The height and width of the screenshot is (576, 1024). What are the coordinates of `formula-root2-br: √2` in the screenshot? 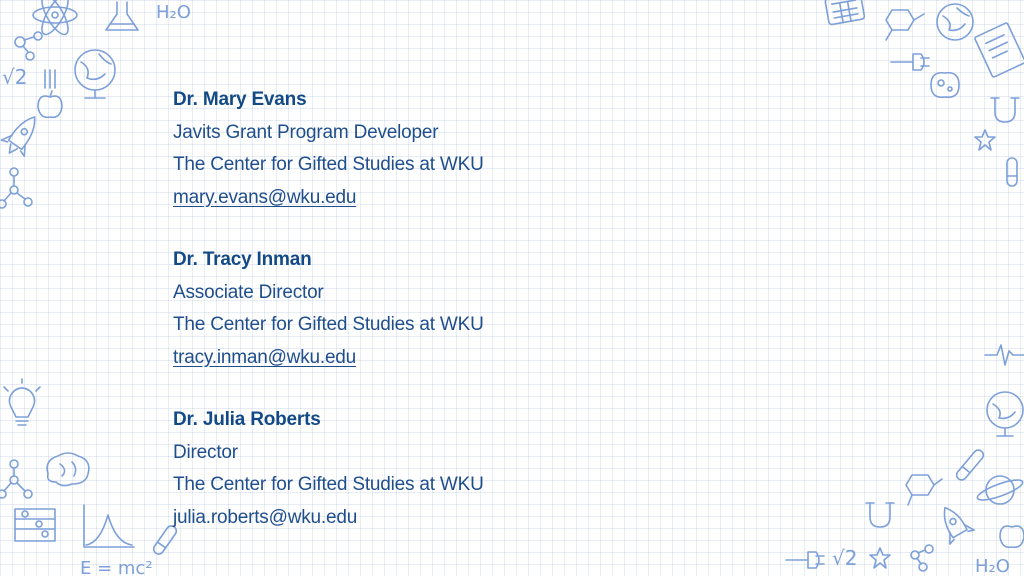 It's located at (844, 558).